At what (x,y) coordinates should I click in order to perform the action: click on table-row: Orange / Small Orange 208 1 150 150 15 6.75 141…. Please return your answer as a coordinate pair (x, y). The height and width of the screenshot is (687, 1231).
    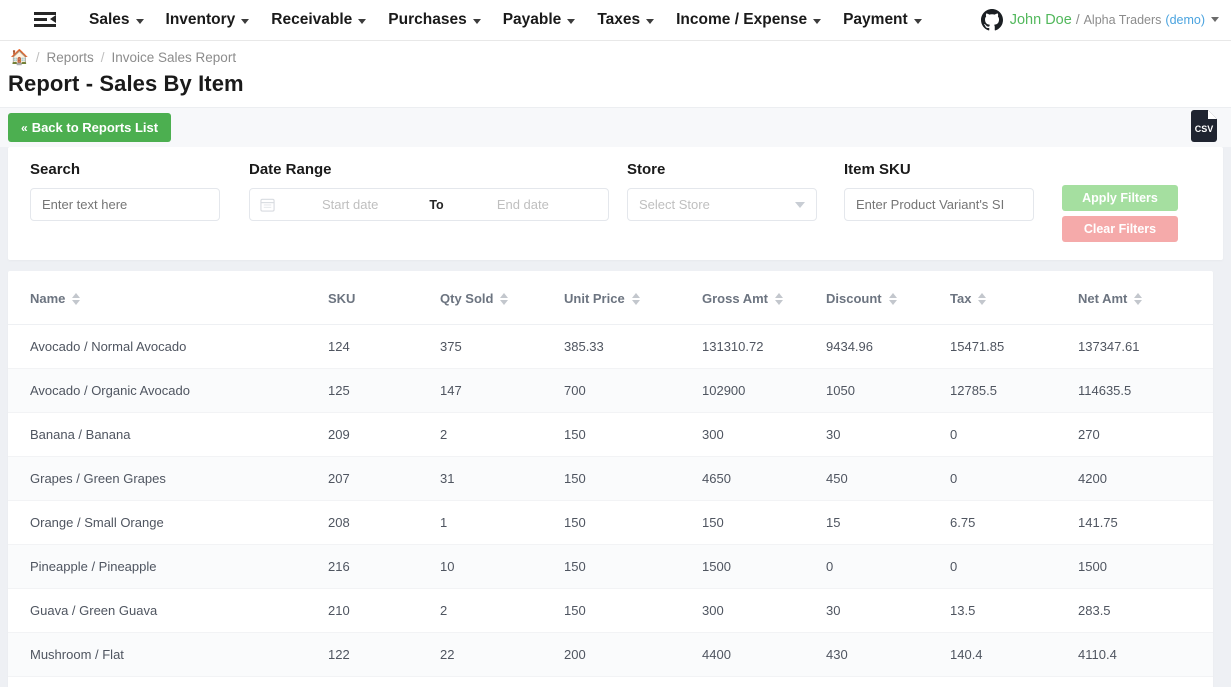
    Looking at the image, I should click on (610, 522).